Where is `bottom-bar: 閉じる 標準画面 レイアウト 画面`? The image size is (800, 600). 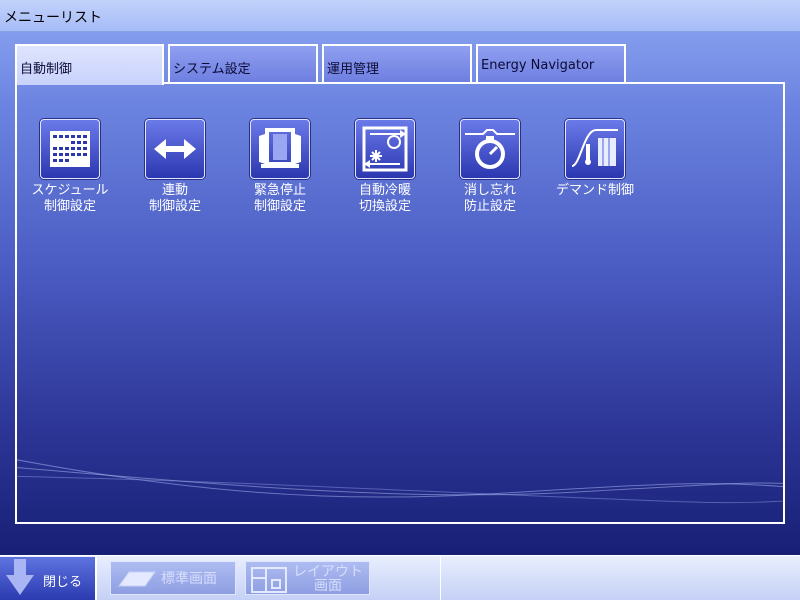 bottom-bar: 閉じる 標準画面 レイアウト 画面 is located at coordinates (400, 577).